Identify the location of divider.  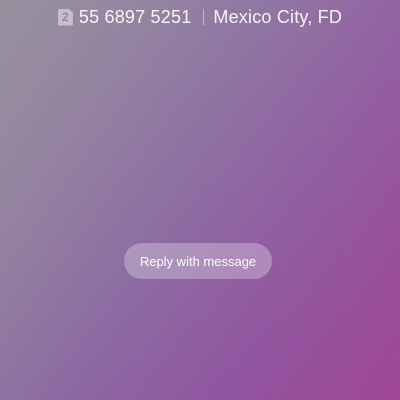
(204, 17).